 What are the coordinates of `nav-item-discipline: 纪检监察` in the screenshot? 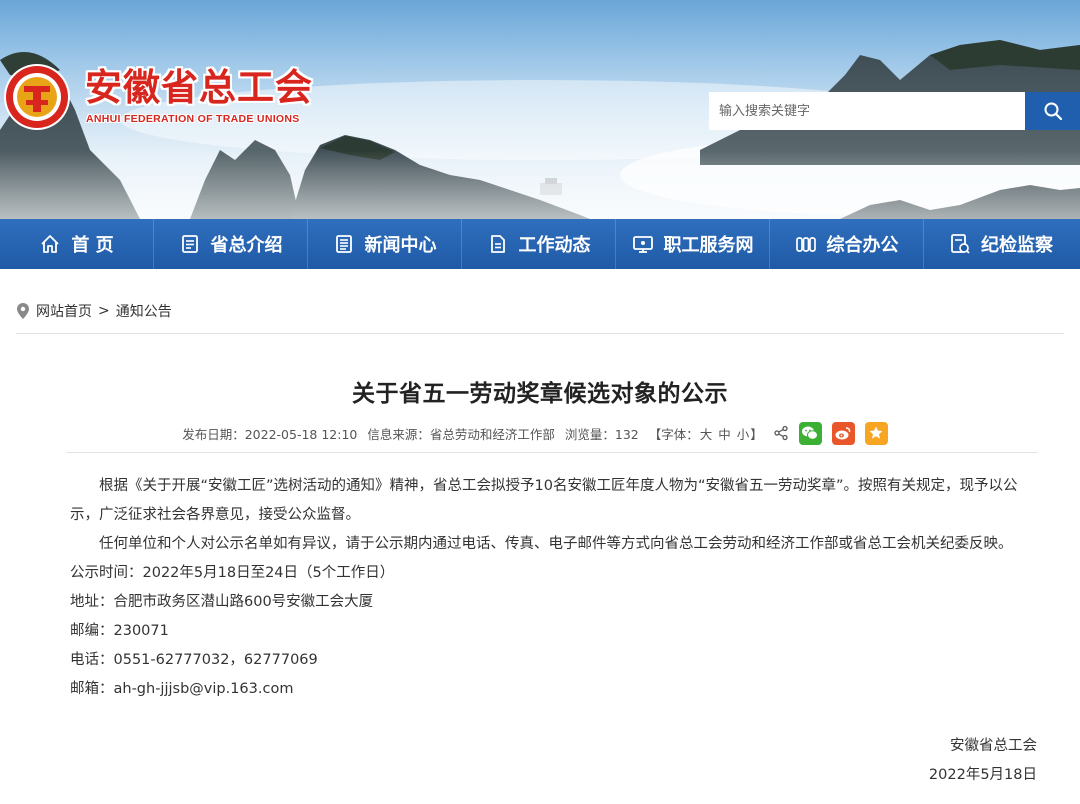 It's located at (1001, 244).